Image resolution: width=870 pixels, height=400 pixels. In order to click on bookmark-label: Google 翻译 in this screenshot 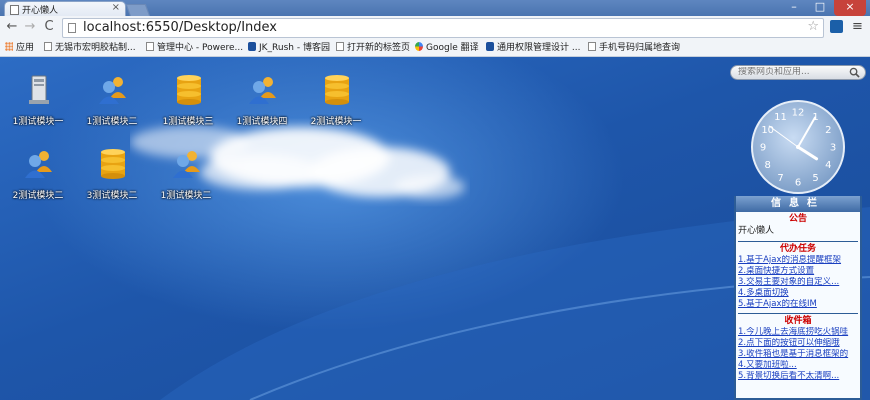, I will do `click(452, 48)`.